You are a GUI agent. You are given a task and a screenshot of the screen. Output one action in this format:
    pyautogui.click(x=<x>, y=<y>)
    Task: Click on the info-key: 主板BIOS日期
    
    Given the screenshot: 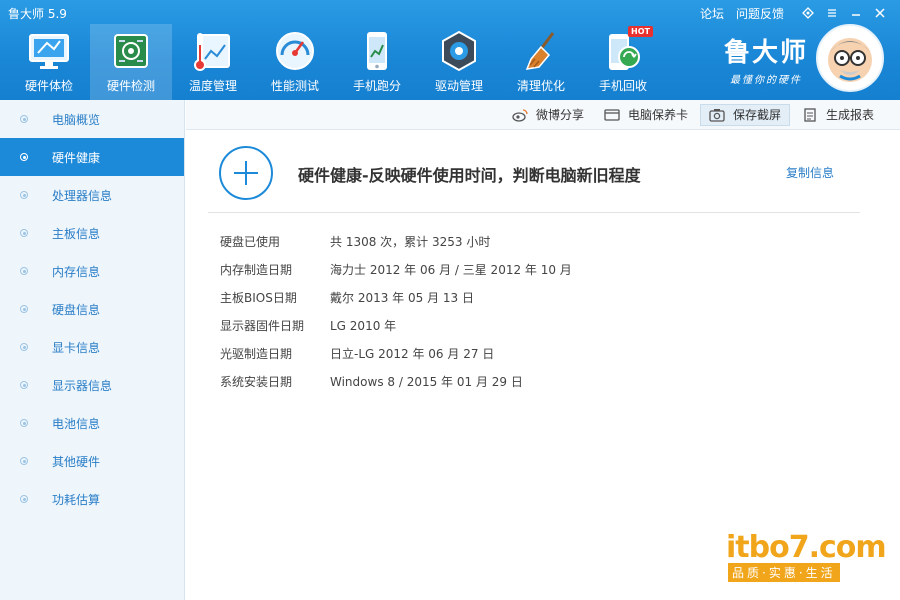 What is the action you would take?
    pyautogui.click(x=258, y=298)
    